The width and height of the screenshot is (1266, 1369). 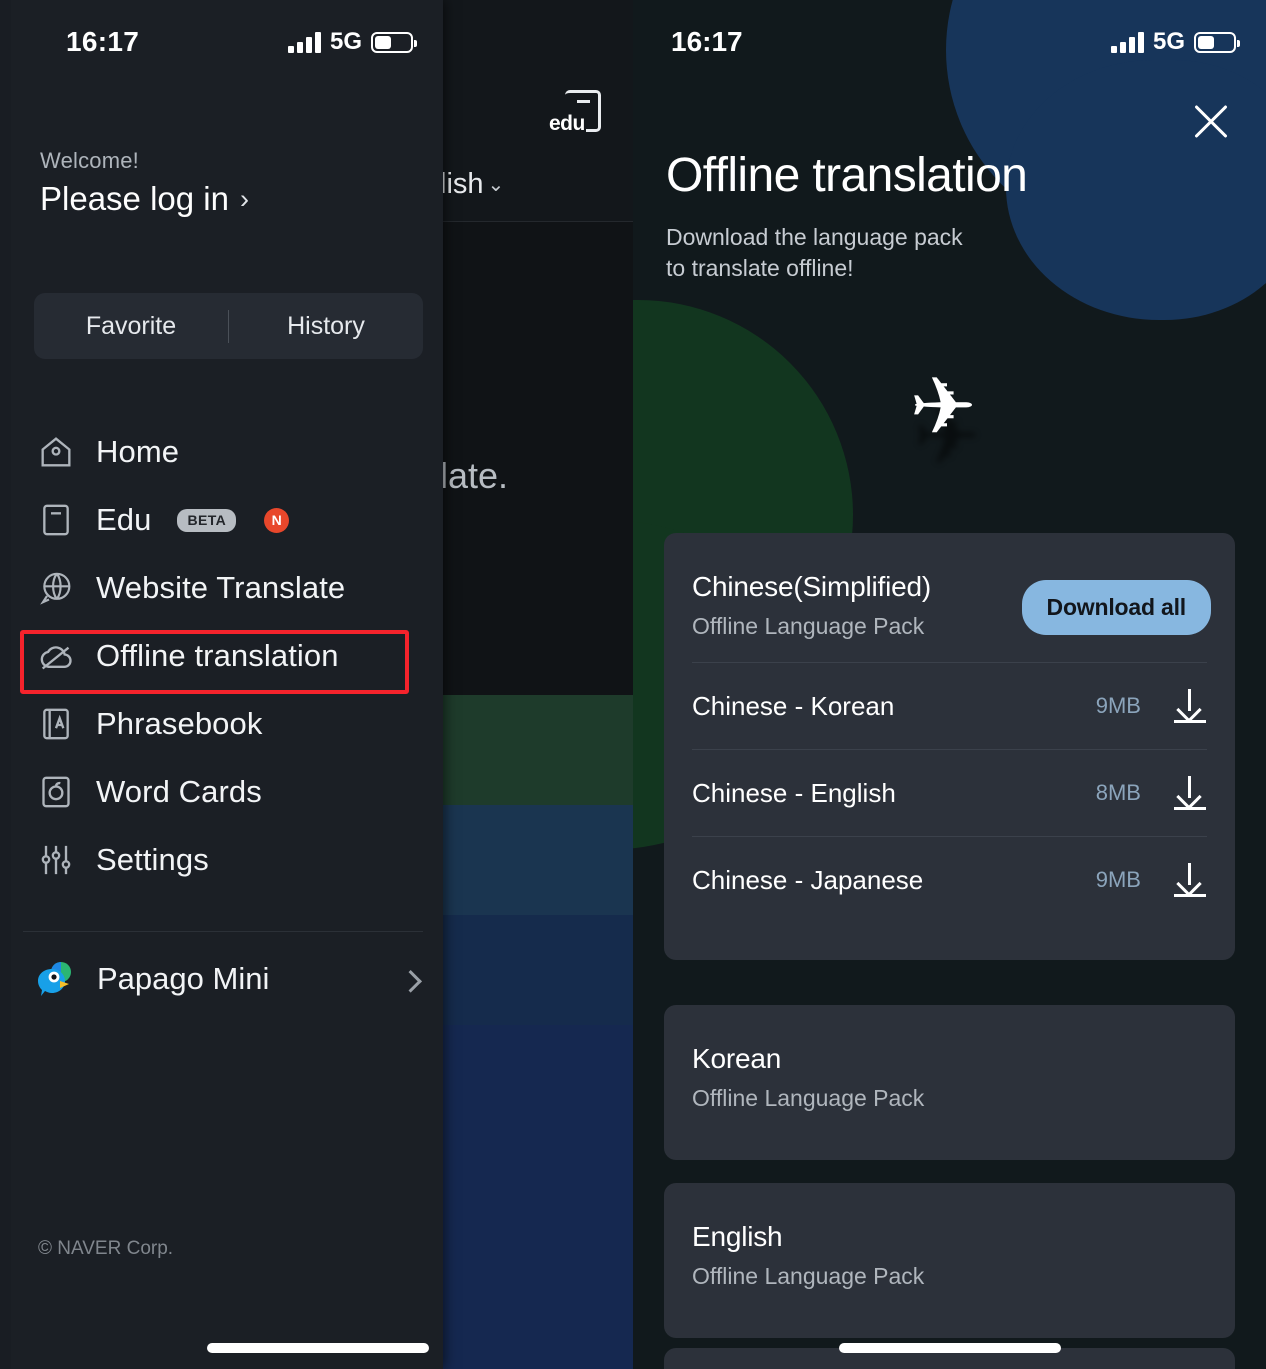 What do you see at coordinates (814, 237) in the screenshot?
I see `page-subtitle-line-1: Download the language pack` at bounding box center [814, 237].